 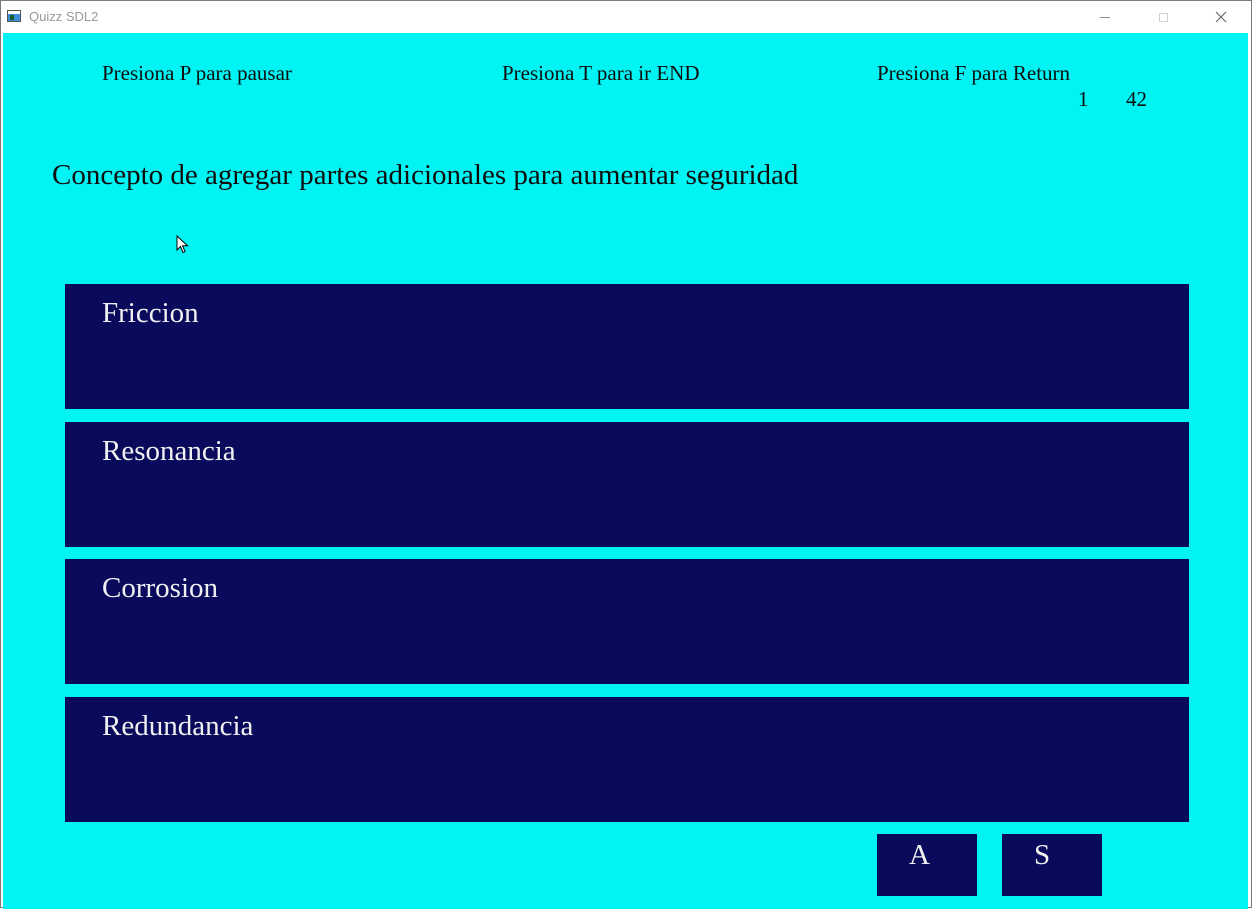 I want to click on key-s-label: S, so click(x=1042, y=855).